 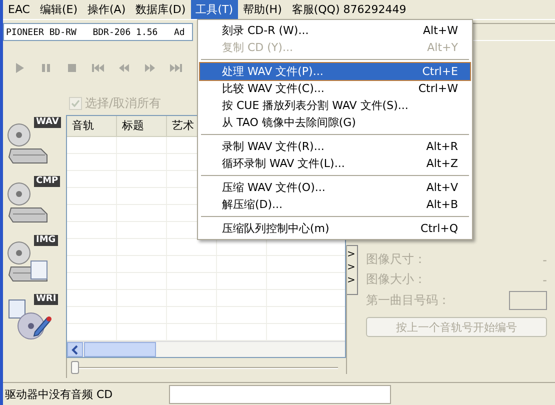 What do you see at coordinates (396, 259) in the screenshot?
I see `field-label: 图像尺寸：` at bounding box center [396, 259].